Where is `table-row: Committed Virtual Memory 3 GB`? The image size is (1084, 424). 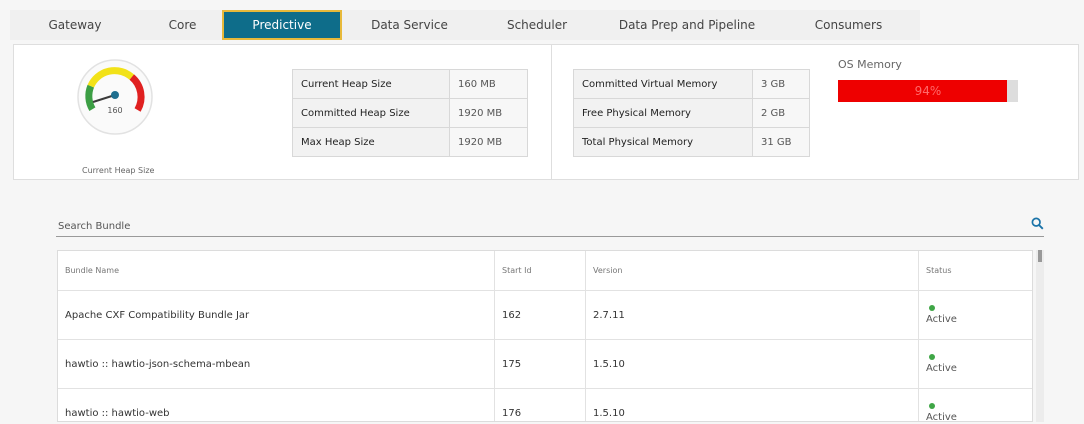 table-row: Committed Virtual Memory 3 GB is located at coordinates (691, 84).